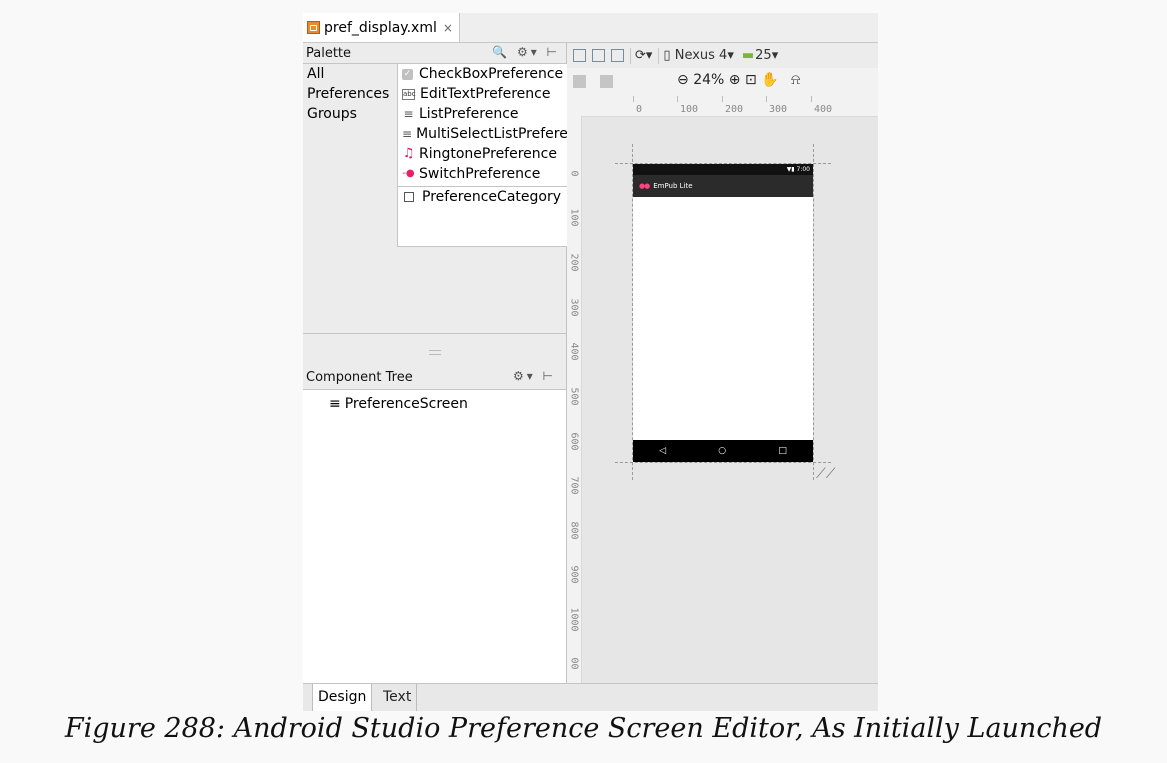 The width and height of the screenshot is (1167, 763). I want to click on phone-nav-bar: ◁ ○ □, so click(723, 451).